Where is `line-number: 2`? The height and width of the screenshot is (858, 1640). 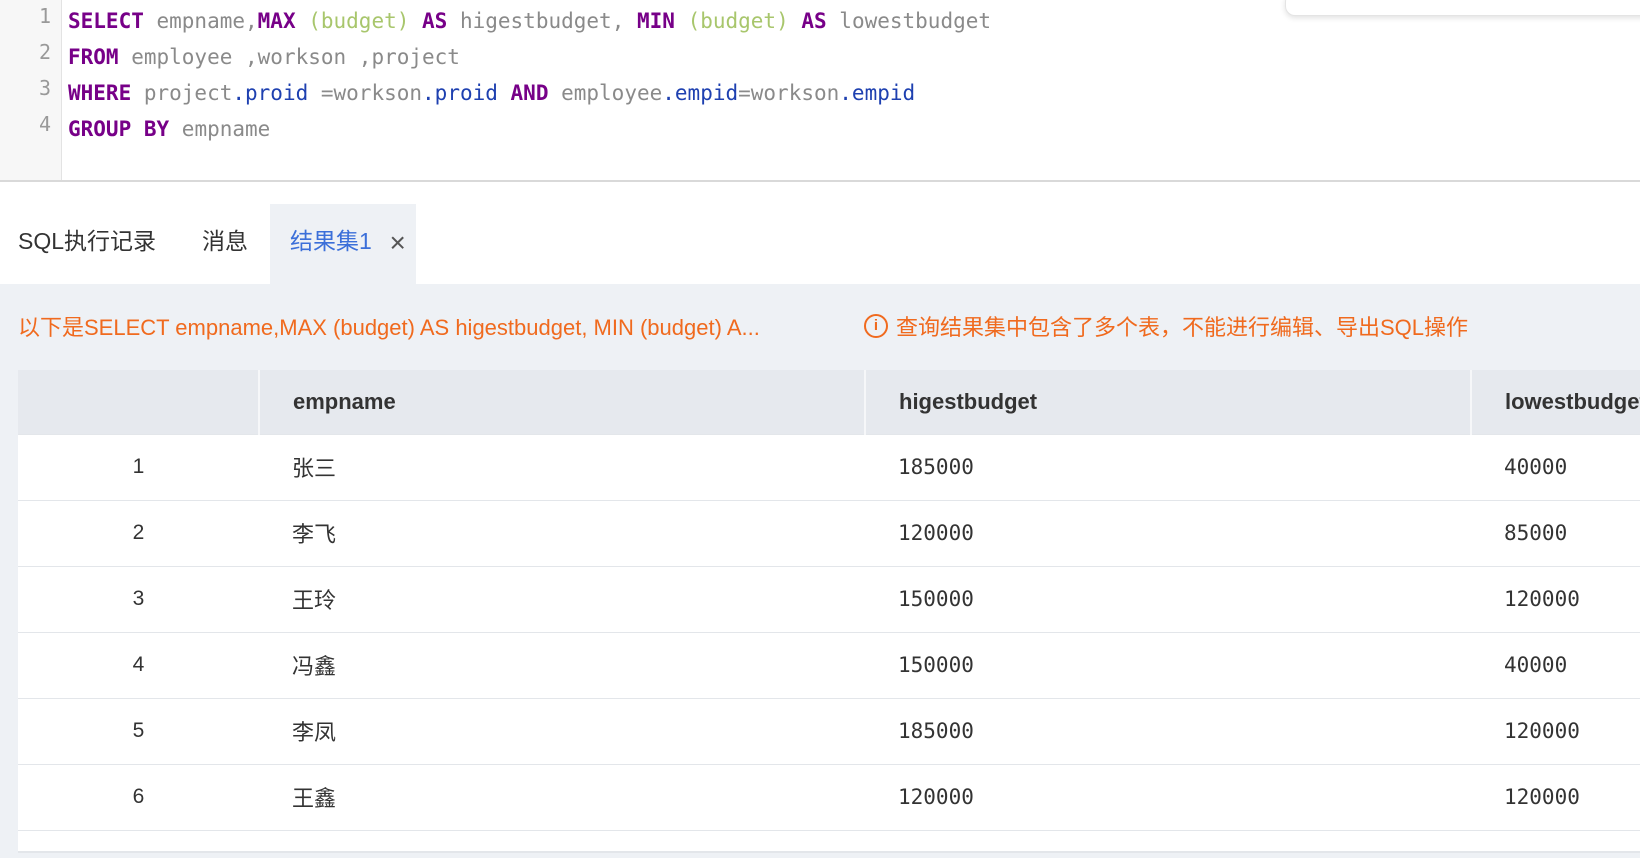
line-number: 2 is located at coordinates (44, 52).